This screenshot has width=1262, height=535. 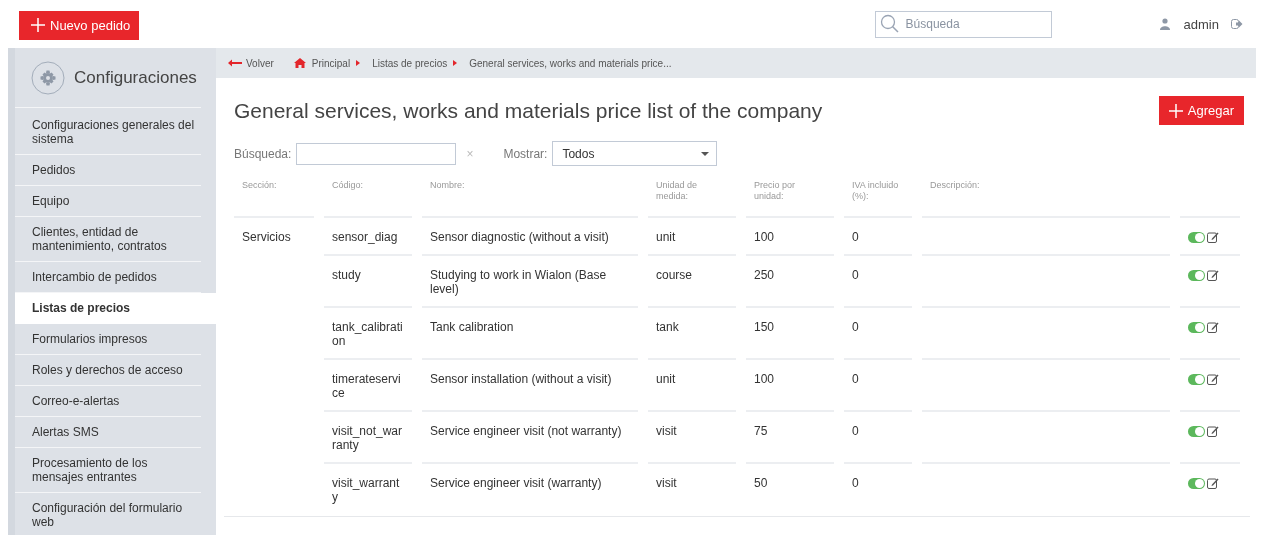 I want to click on gear-icon, so click(x=48, y=77).